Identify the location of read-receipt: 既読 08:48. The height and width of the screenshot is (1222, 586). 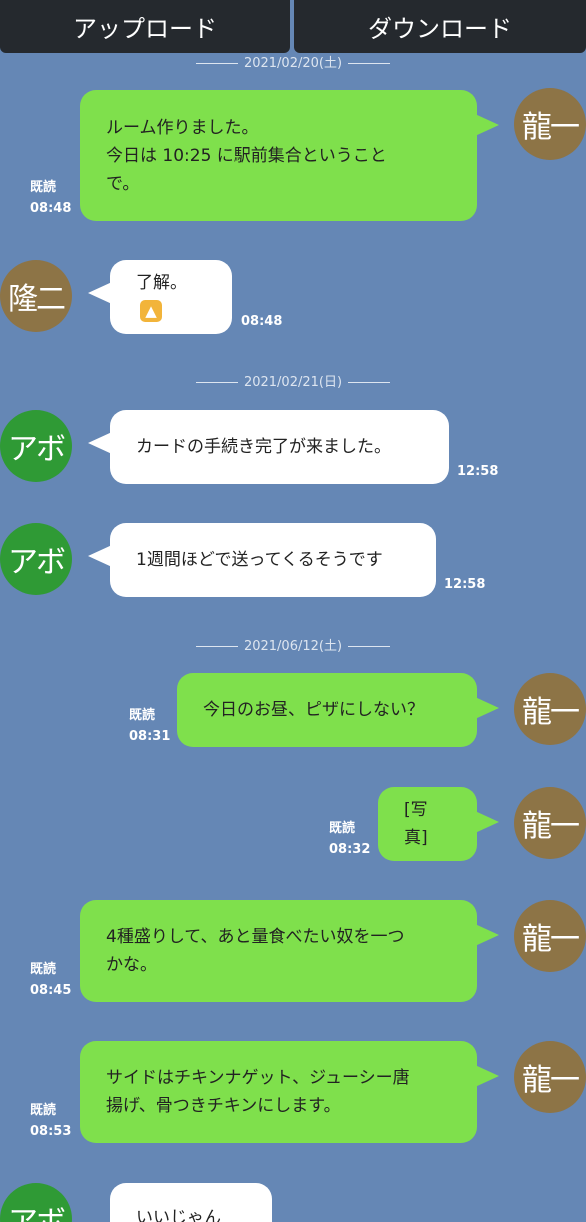
(50, 198).